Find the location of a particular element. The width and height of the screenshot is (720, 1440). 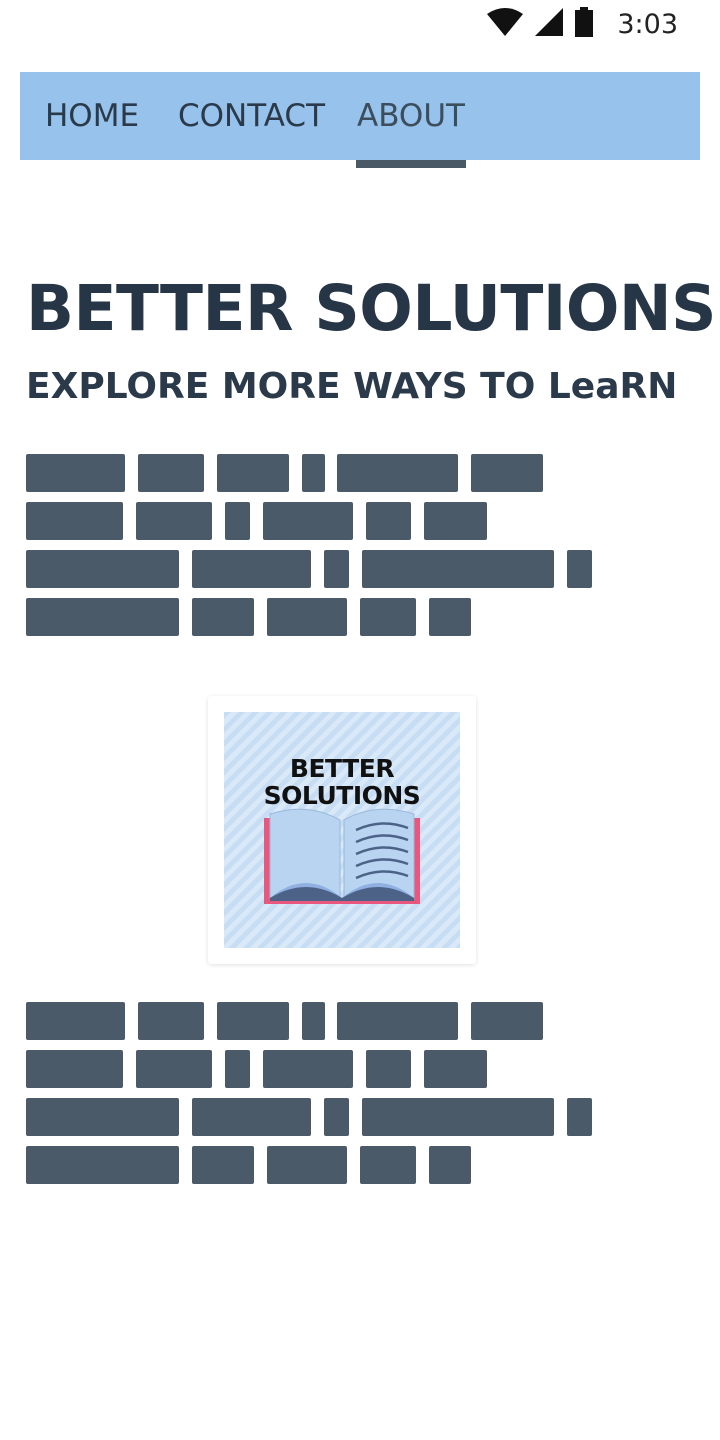

nav-bar: HOME CONTACT ABOUT is located at coordinates (360, 116).